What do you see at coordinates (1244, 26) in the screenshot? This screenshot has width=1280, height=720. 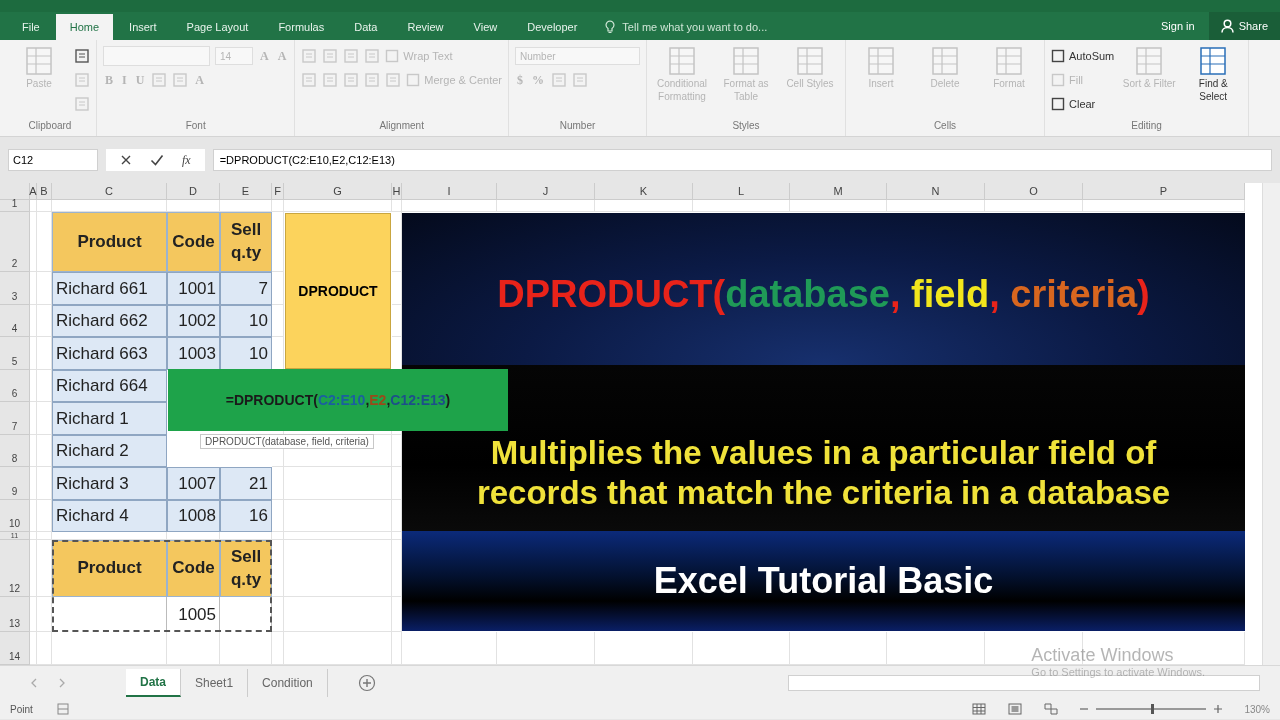 I see `share-button: Share` at bounding box center [1244, 26].